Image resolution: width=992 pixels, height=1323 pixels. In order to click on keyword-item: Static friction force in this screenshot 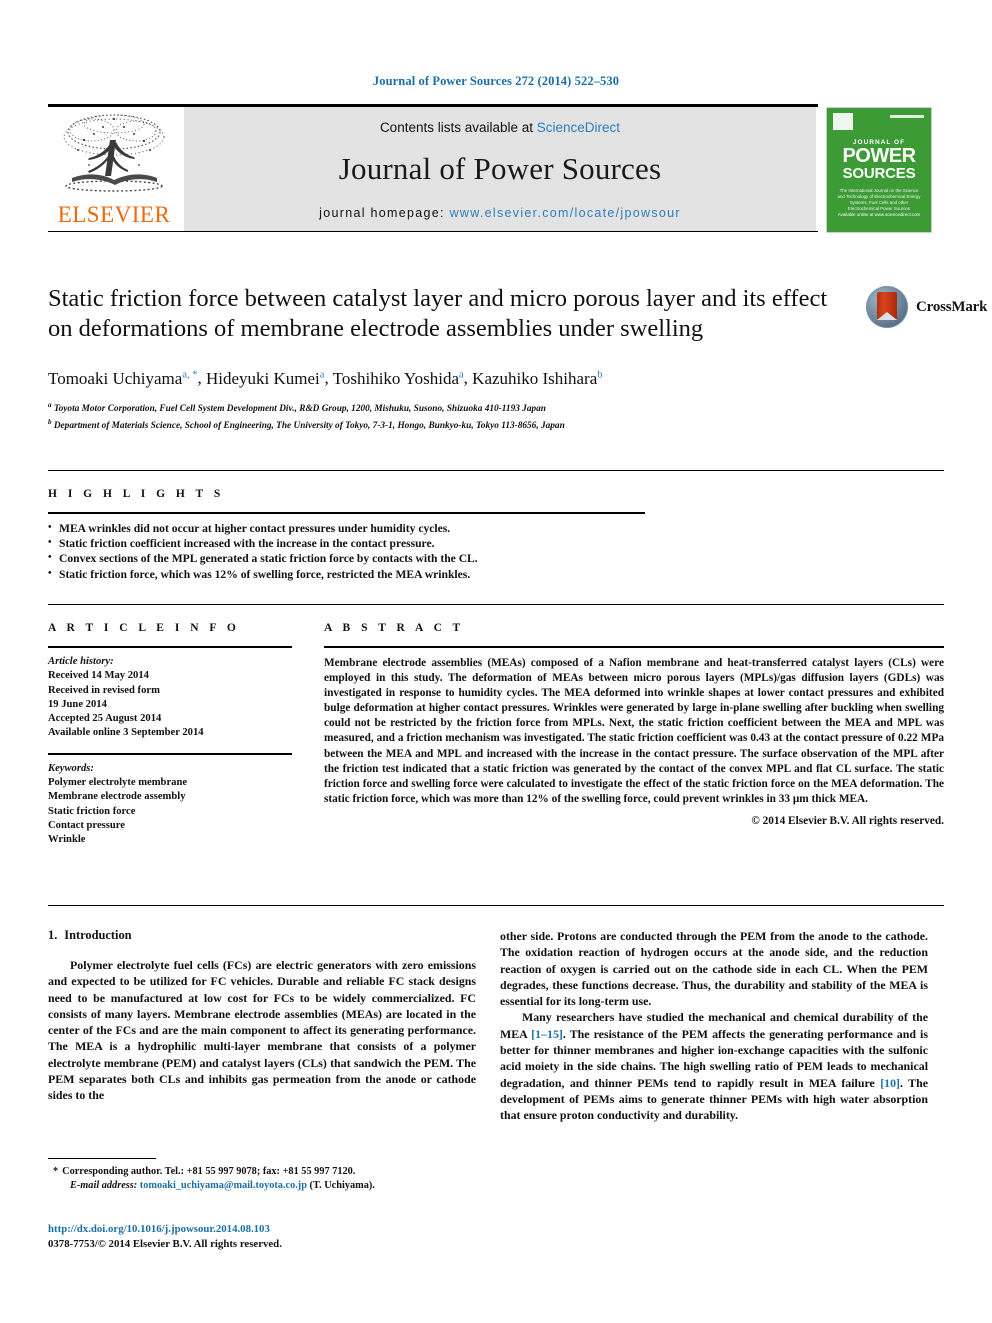, I will do `click(92, 811)`.